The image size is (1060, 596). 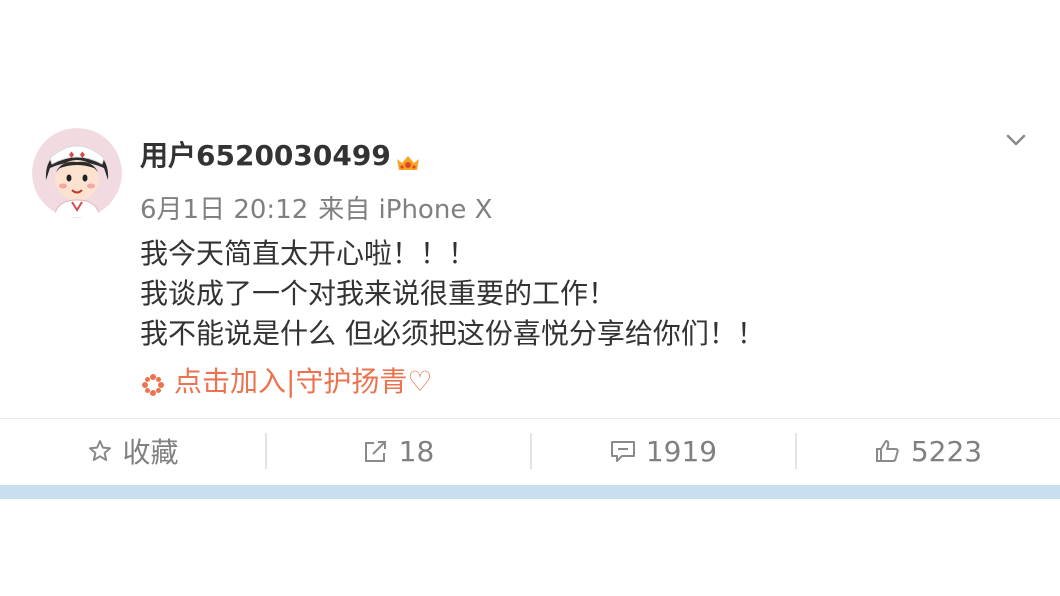 I want to click on repost-count: 18, so click(x=416, y=451).